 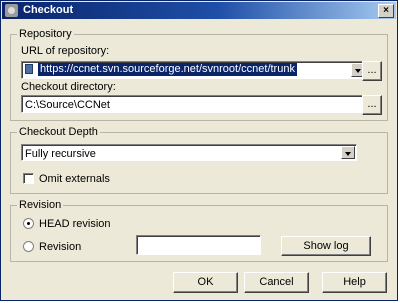 I want to click on repository-icon, so click(x=29, y=69).